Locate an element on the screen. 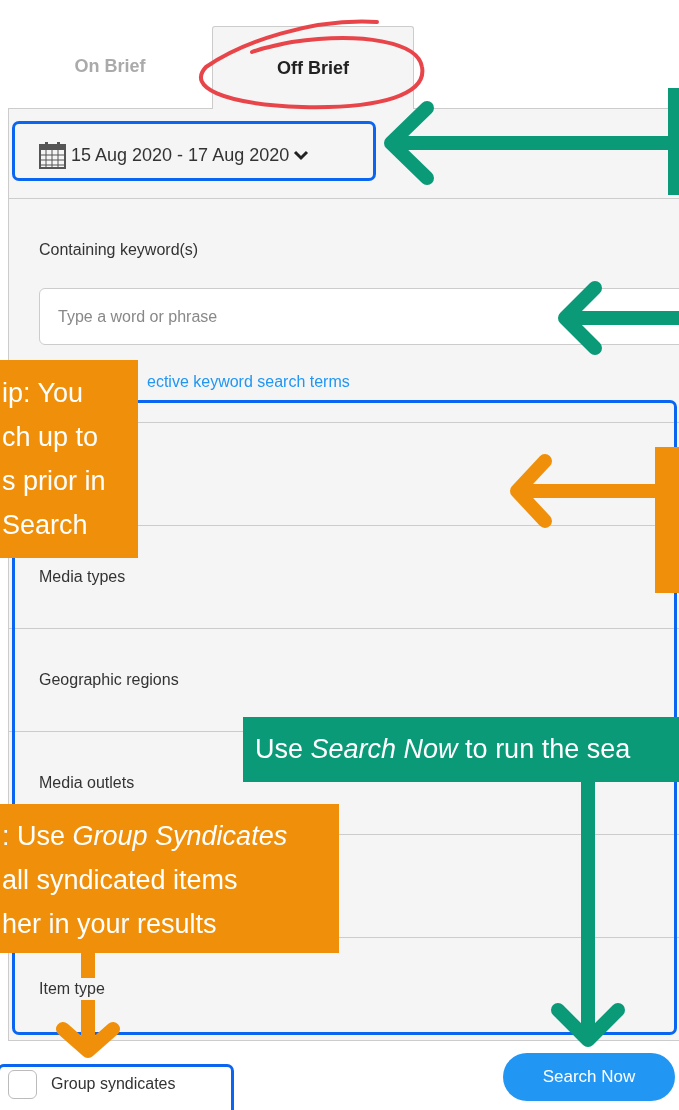 Image resolution: width=679 pixels, height=1110 pixels. field-label: Containing keyword(s) is located at coordinates (119, 250).